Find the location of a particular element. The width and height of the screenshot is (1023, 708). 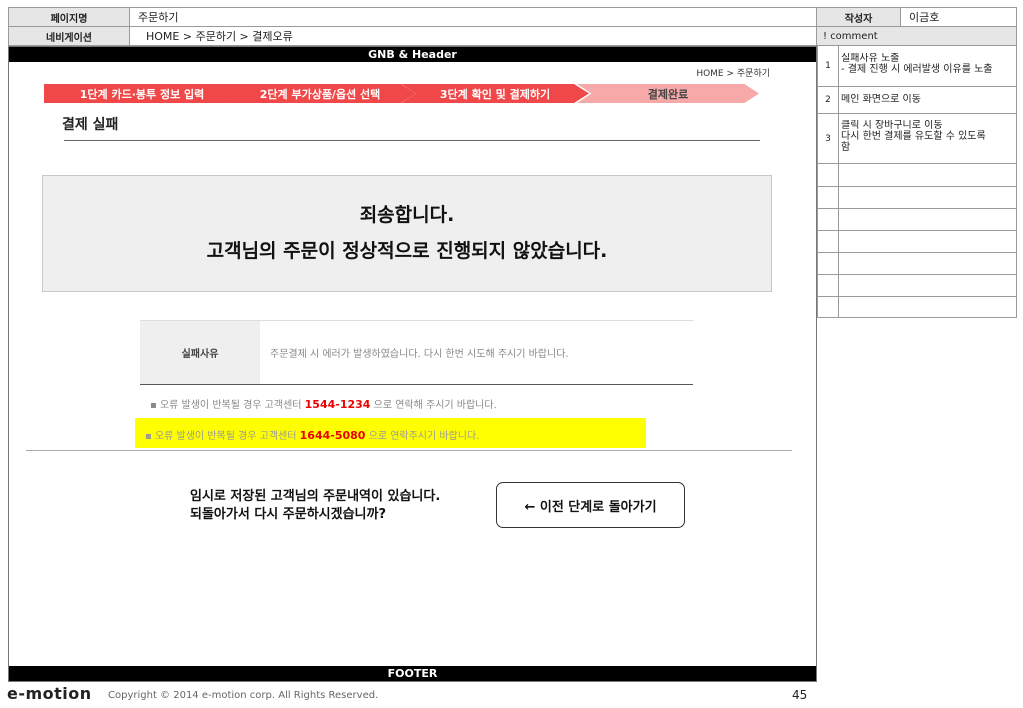

comment-text: 메인 화면으로 이동 is located at coordinates (881, 99).